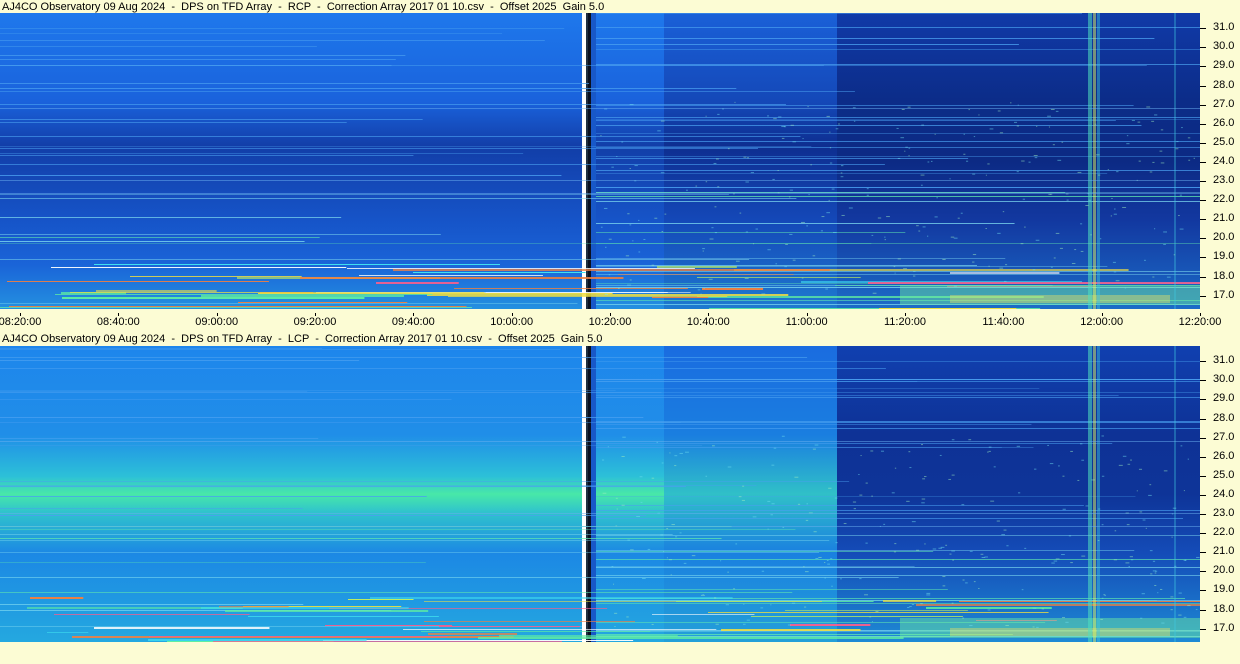  What do you see at coordinates (1224, 379) in the screenshot?
I see `ytick-label: 30.0` at bounding box center [1224, 379].